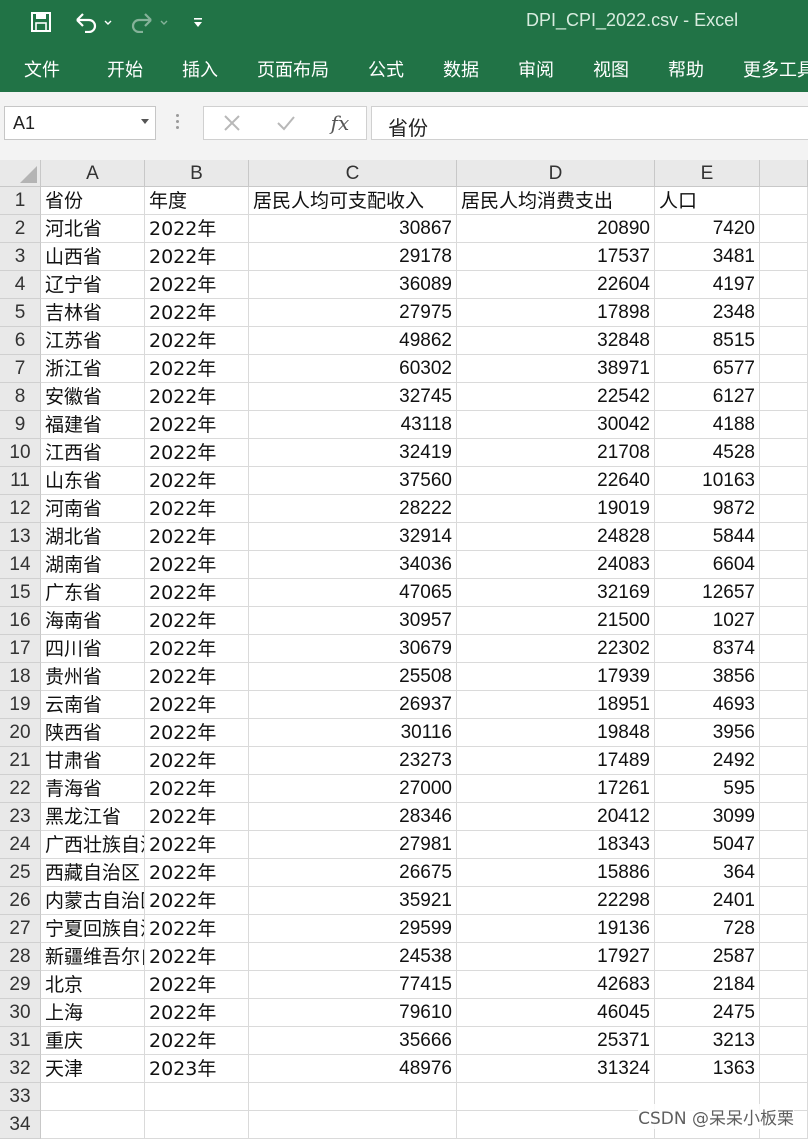  I want to click on cancel-icon, so click(232, 123).